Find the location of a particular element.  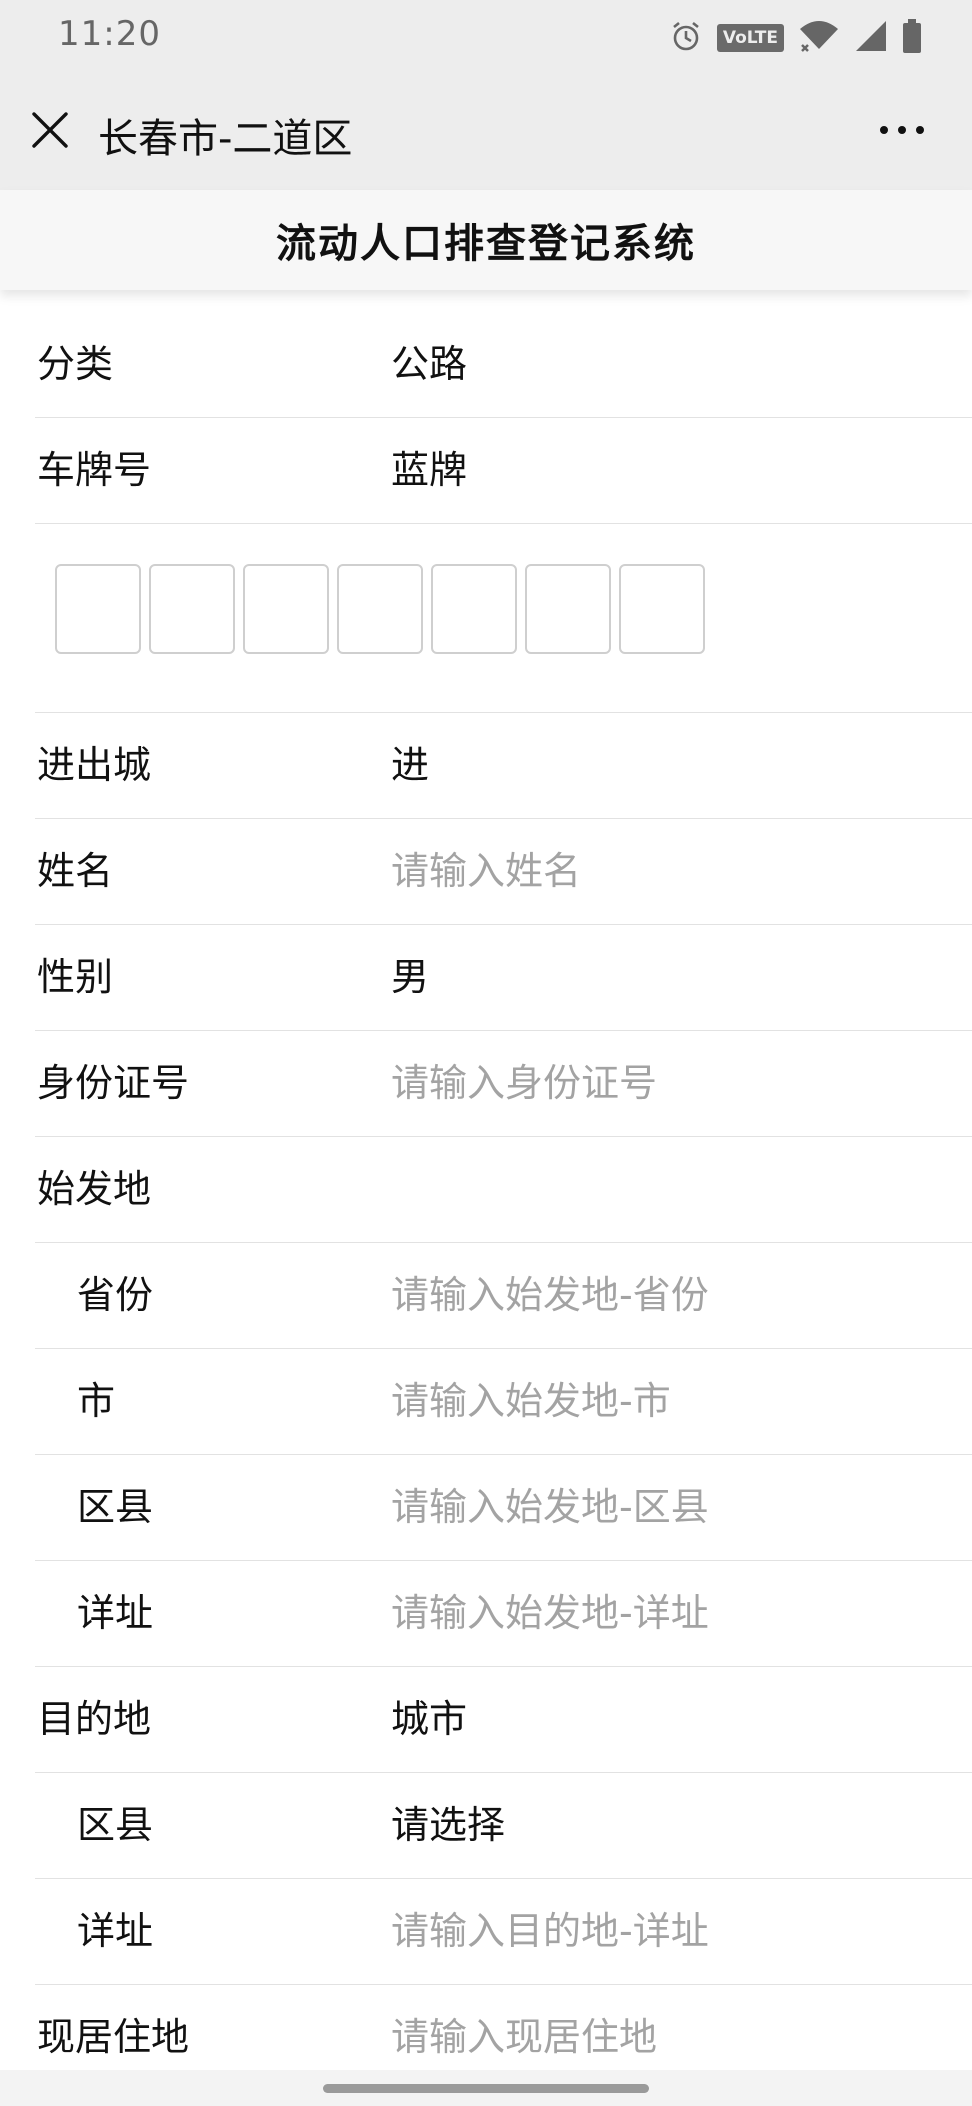

origin-city-input is located at coordinates (671, 1401).